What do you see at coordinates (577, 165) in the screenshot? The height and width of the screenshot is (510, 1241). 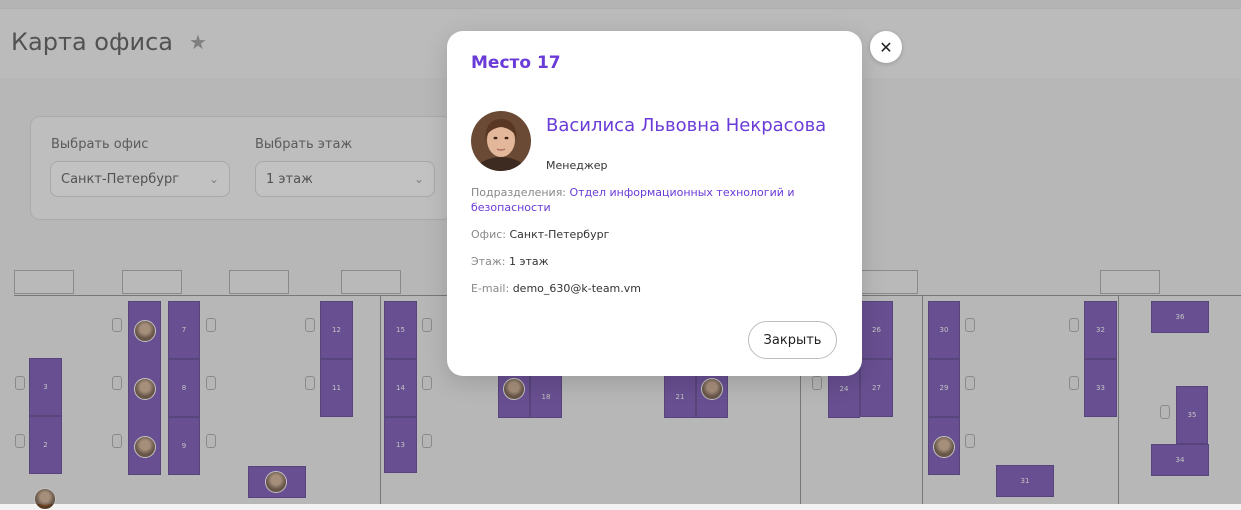 I see `employee-role: Менеджер` at bounding box center [577, 165].